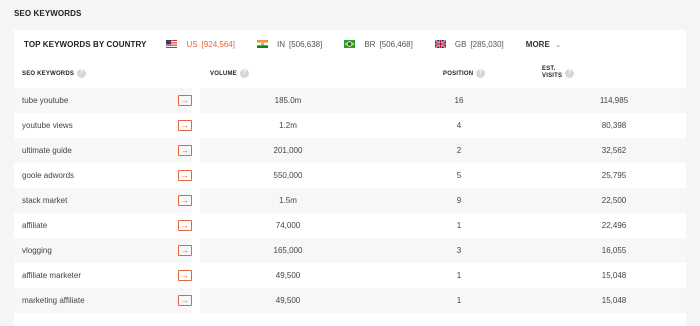 The height and width of the screenshot is (326, 700). Describe the element at coordinates (44, 200) in the screenshot. I see `keyword-text: stack market` at that location.